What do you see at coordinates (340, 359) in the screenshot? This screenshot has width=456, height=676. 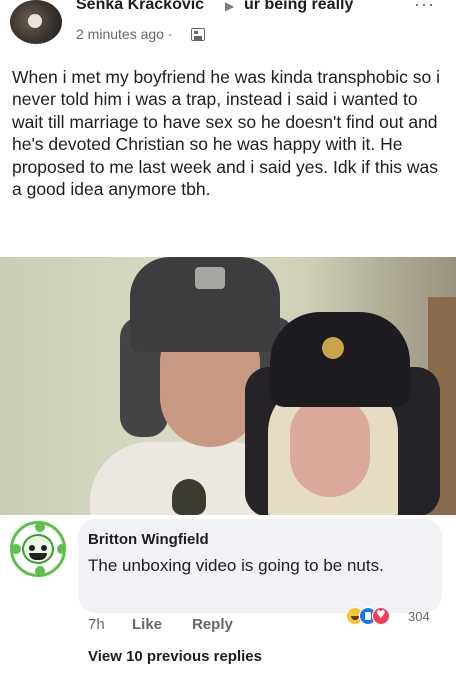 I see `photo-woman-hat` at bounding box center [340, 359].